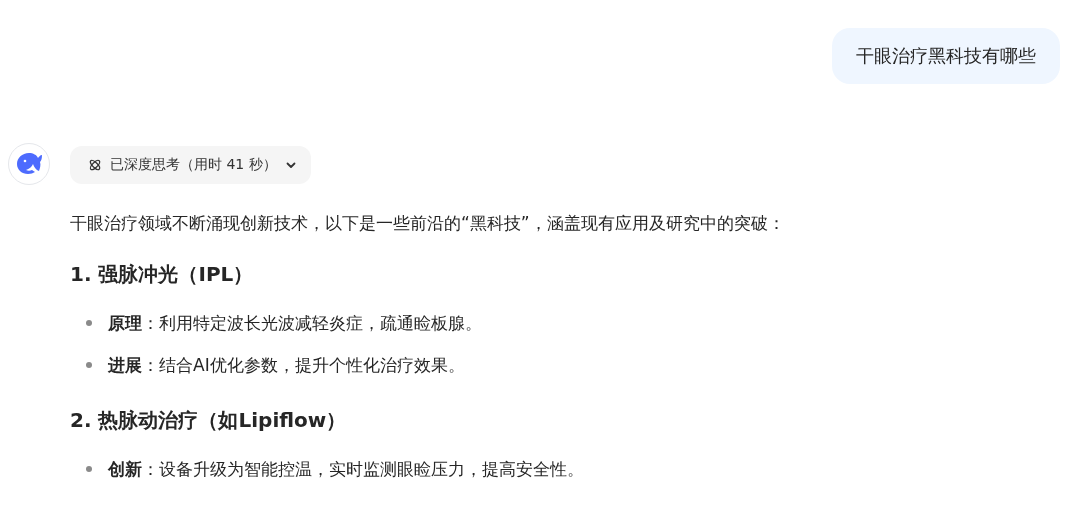  Describe the element at coordinates (946, 56) in the screenshot. I see `user-message: 干眼治疗黑科技有哪些` at that location.